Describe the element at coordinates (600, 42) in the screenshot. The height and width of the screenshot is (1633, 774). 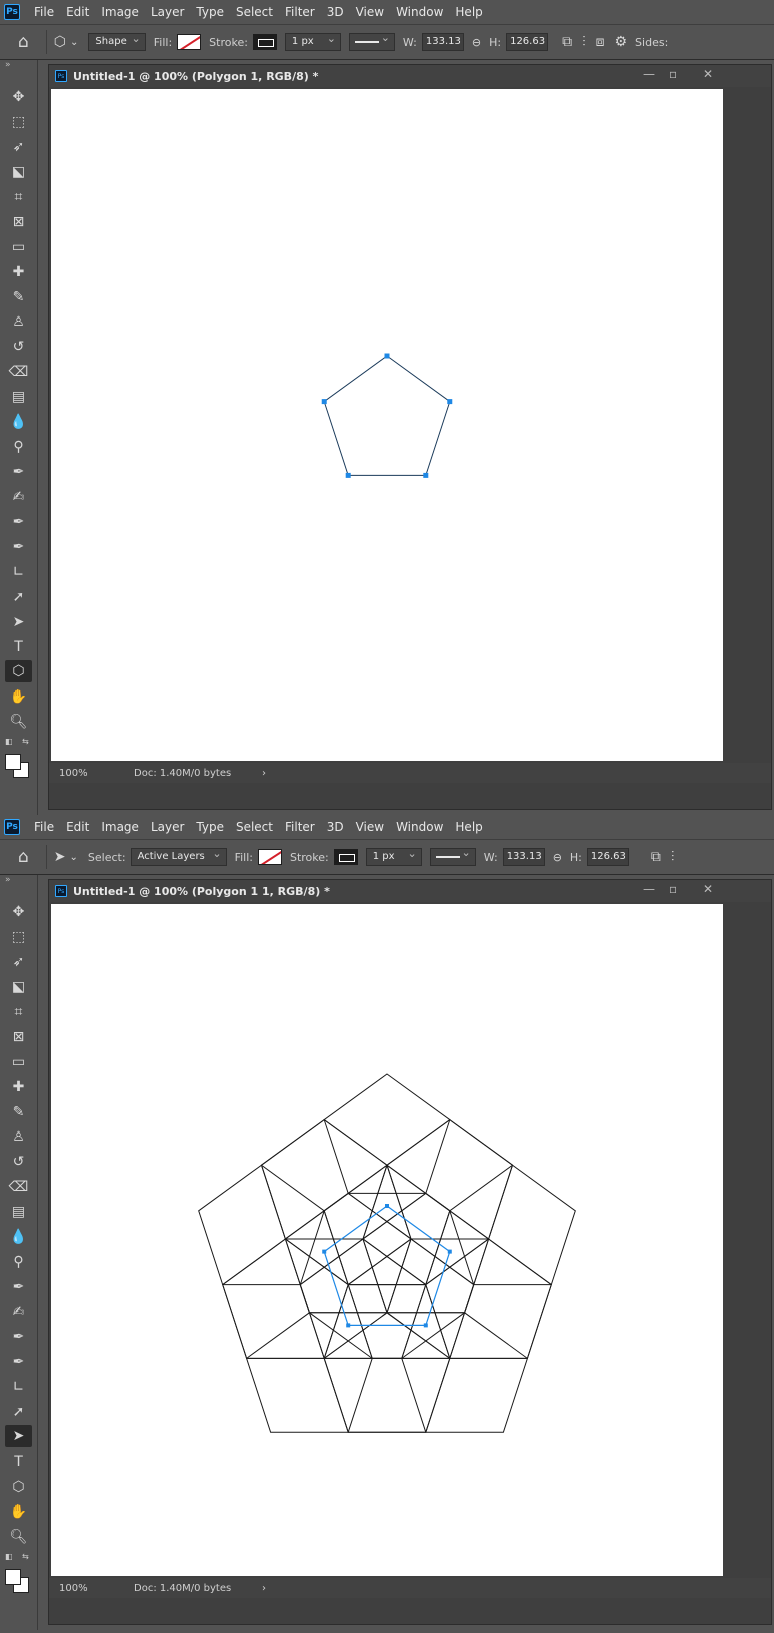
I see `path-arrangement-icon: ⧈` at that location.